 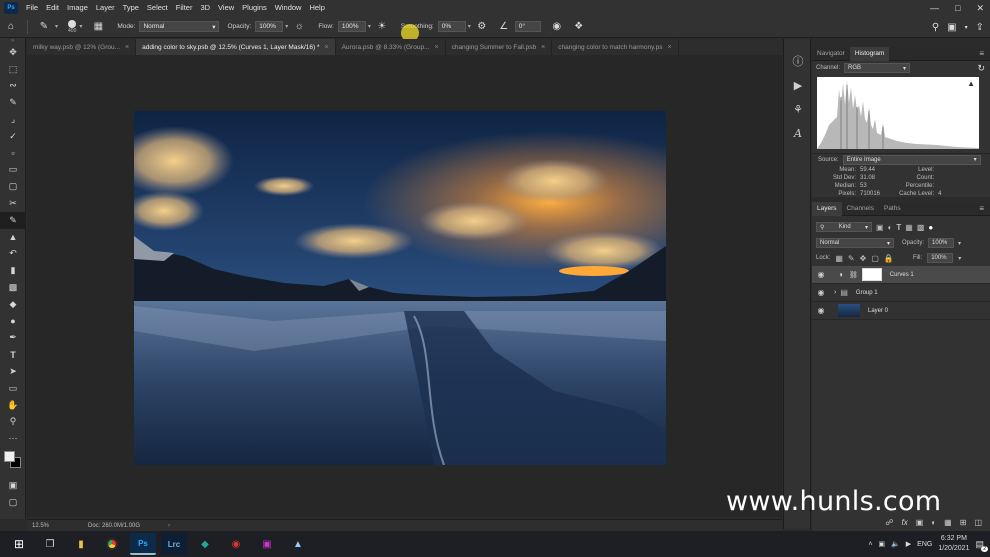 I want to click on zoom-level: 12.5%, so click(x=52, y=526).